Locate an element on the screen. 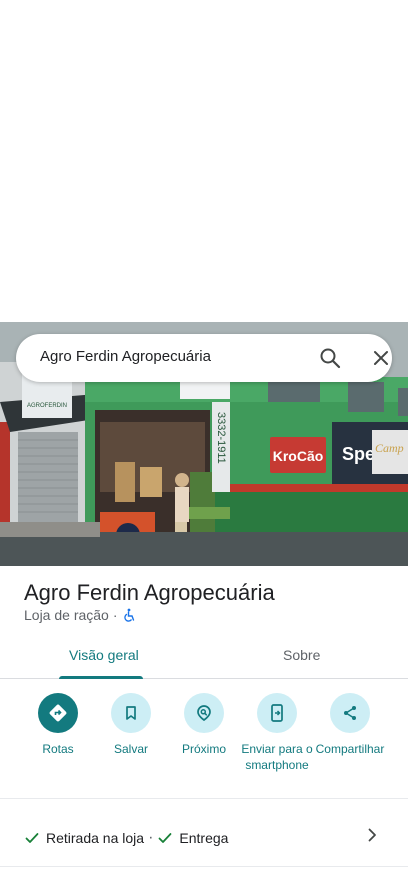 This screenshot has width=408, height=884. search-input: Agro Ferdin Agropecuária is located at coordinates (125, 356).